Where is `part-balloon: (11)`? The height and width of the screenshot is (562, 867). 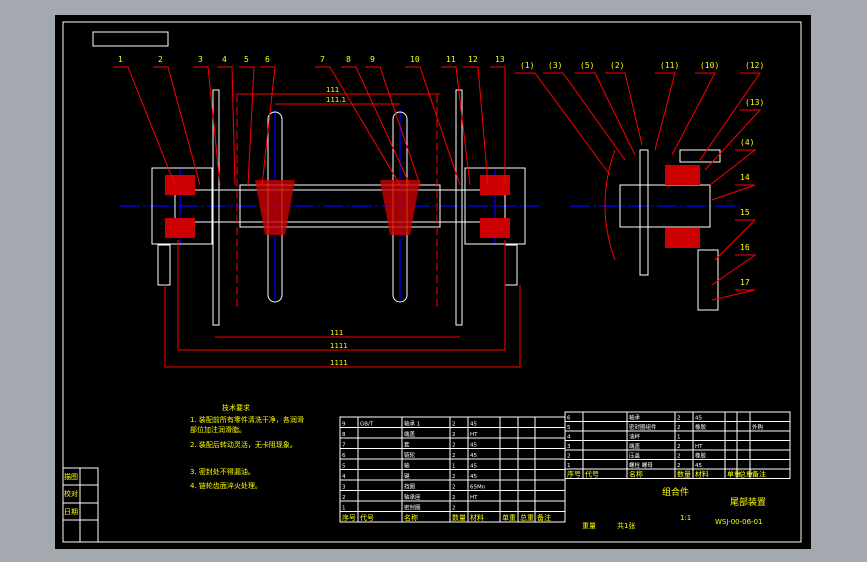
part-balloon: (11) is located at coordinates (669, 65).